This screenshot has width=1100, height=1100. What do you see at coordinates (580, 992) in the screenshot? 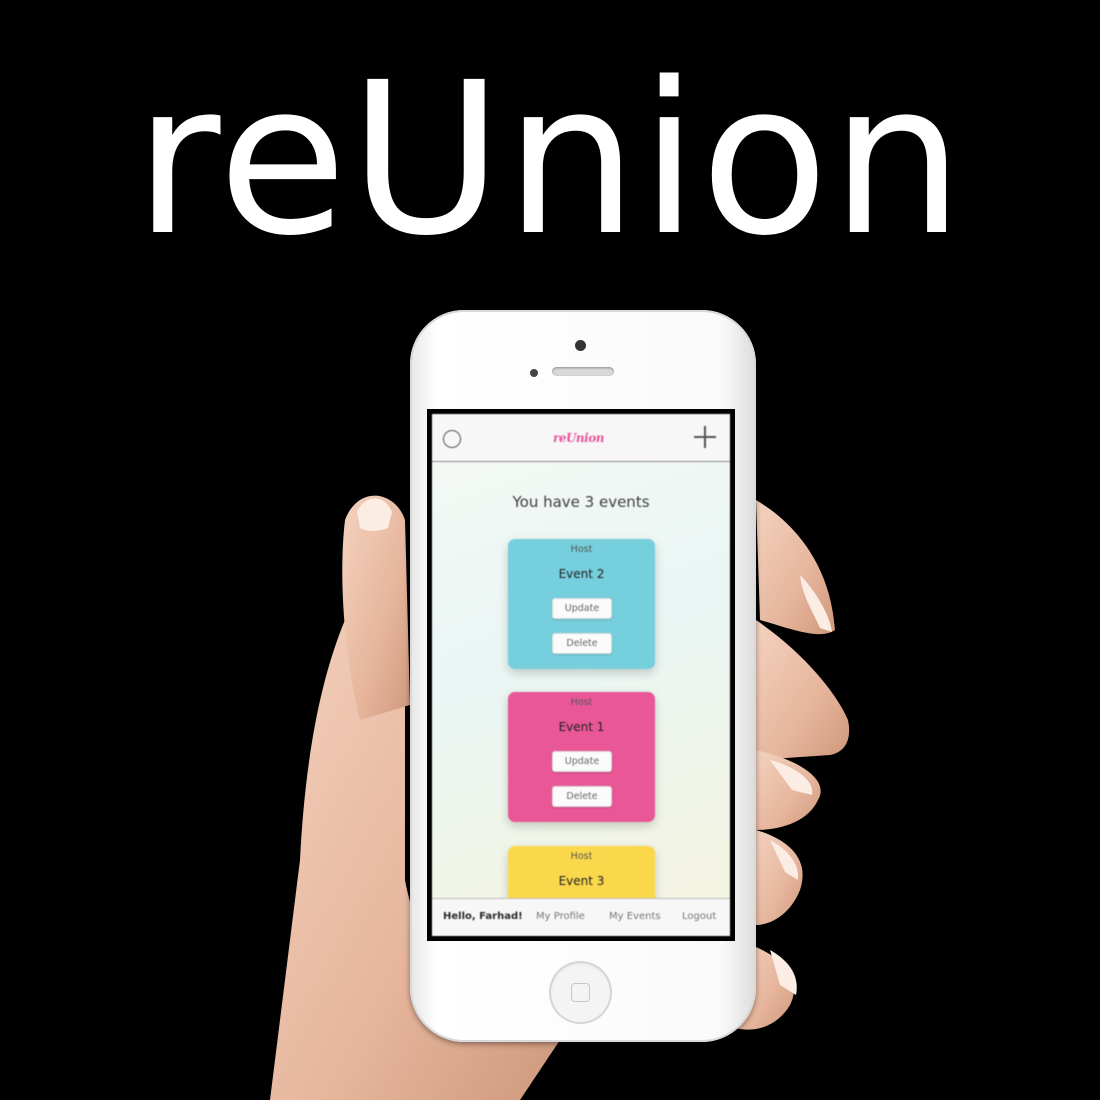
I see `home-button` at bounding box center [580, 992].